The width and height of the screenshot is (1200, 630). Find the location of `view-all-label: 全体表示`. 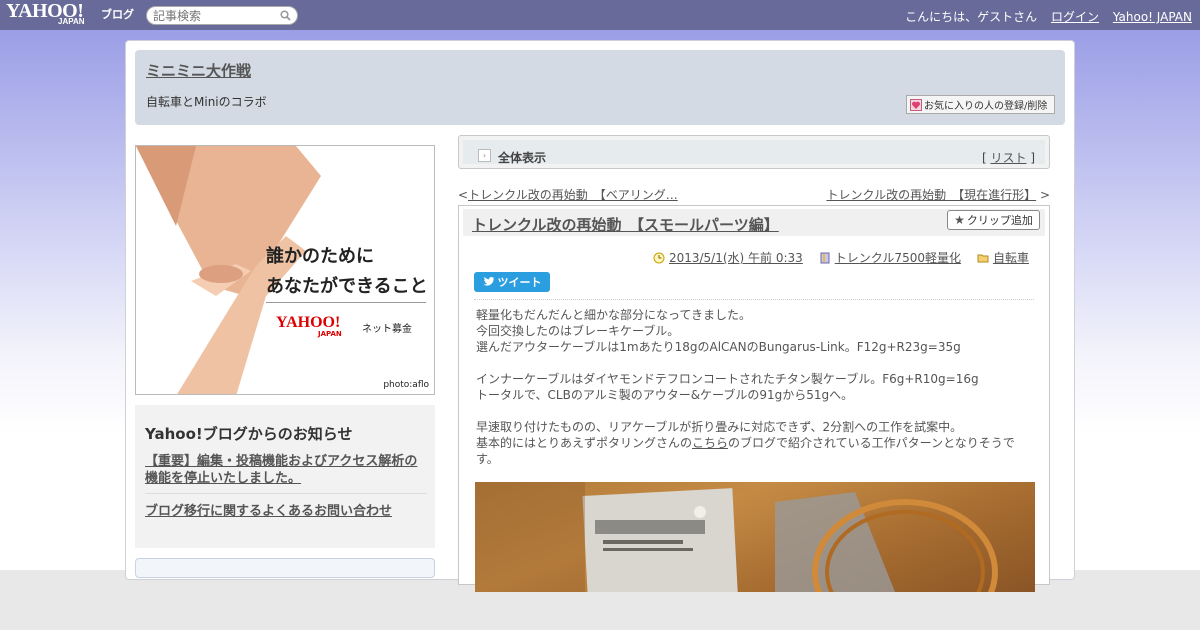

view-all-label: 全体表示 is located at coordinates (522, 157).